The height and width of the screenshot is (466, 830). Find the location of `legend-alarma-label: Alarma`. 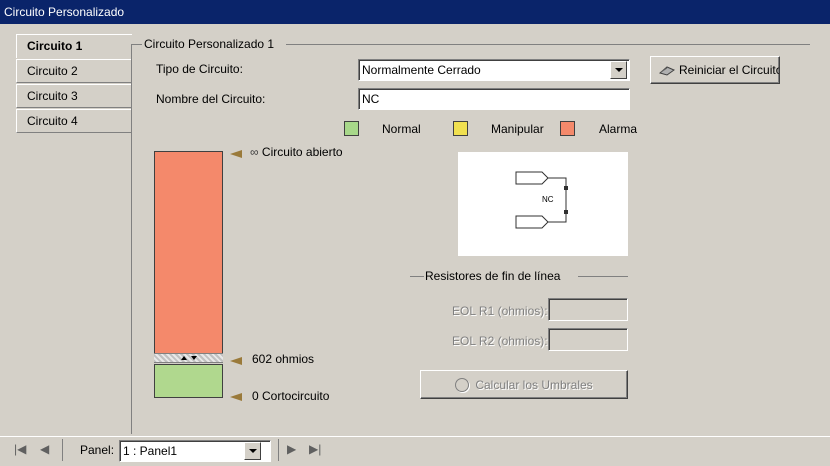

legend-alarma-label: Alarma is located at coordinates (618, 129).